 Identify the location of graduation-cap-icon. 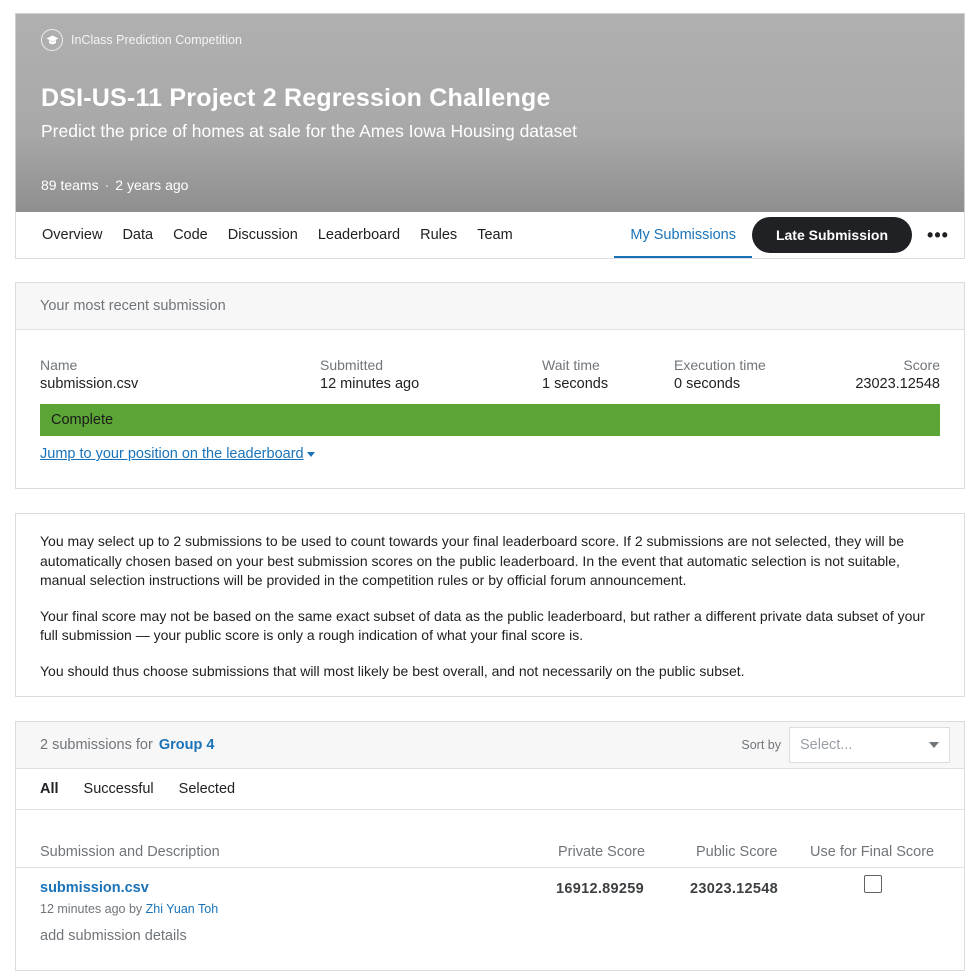
(52, 40).